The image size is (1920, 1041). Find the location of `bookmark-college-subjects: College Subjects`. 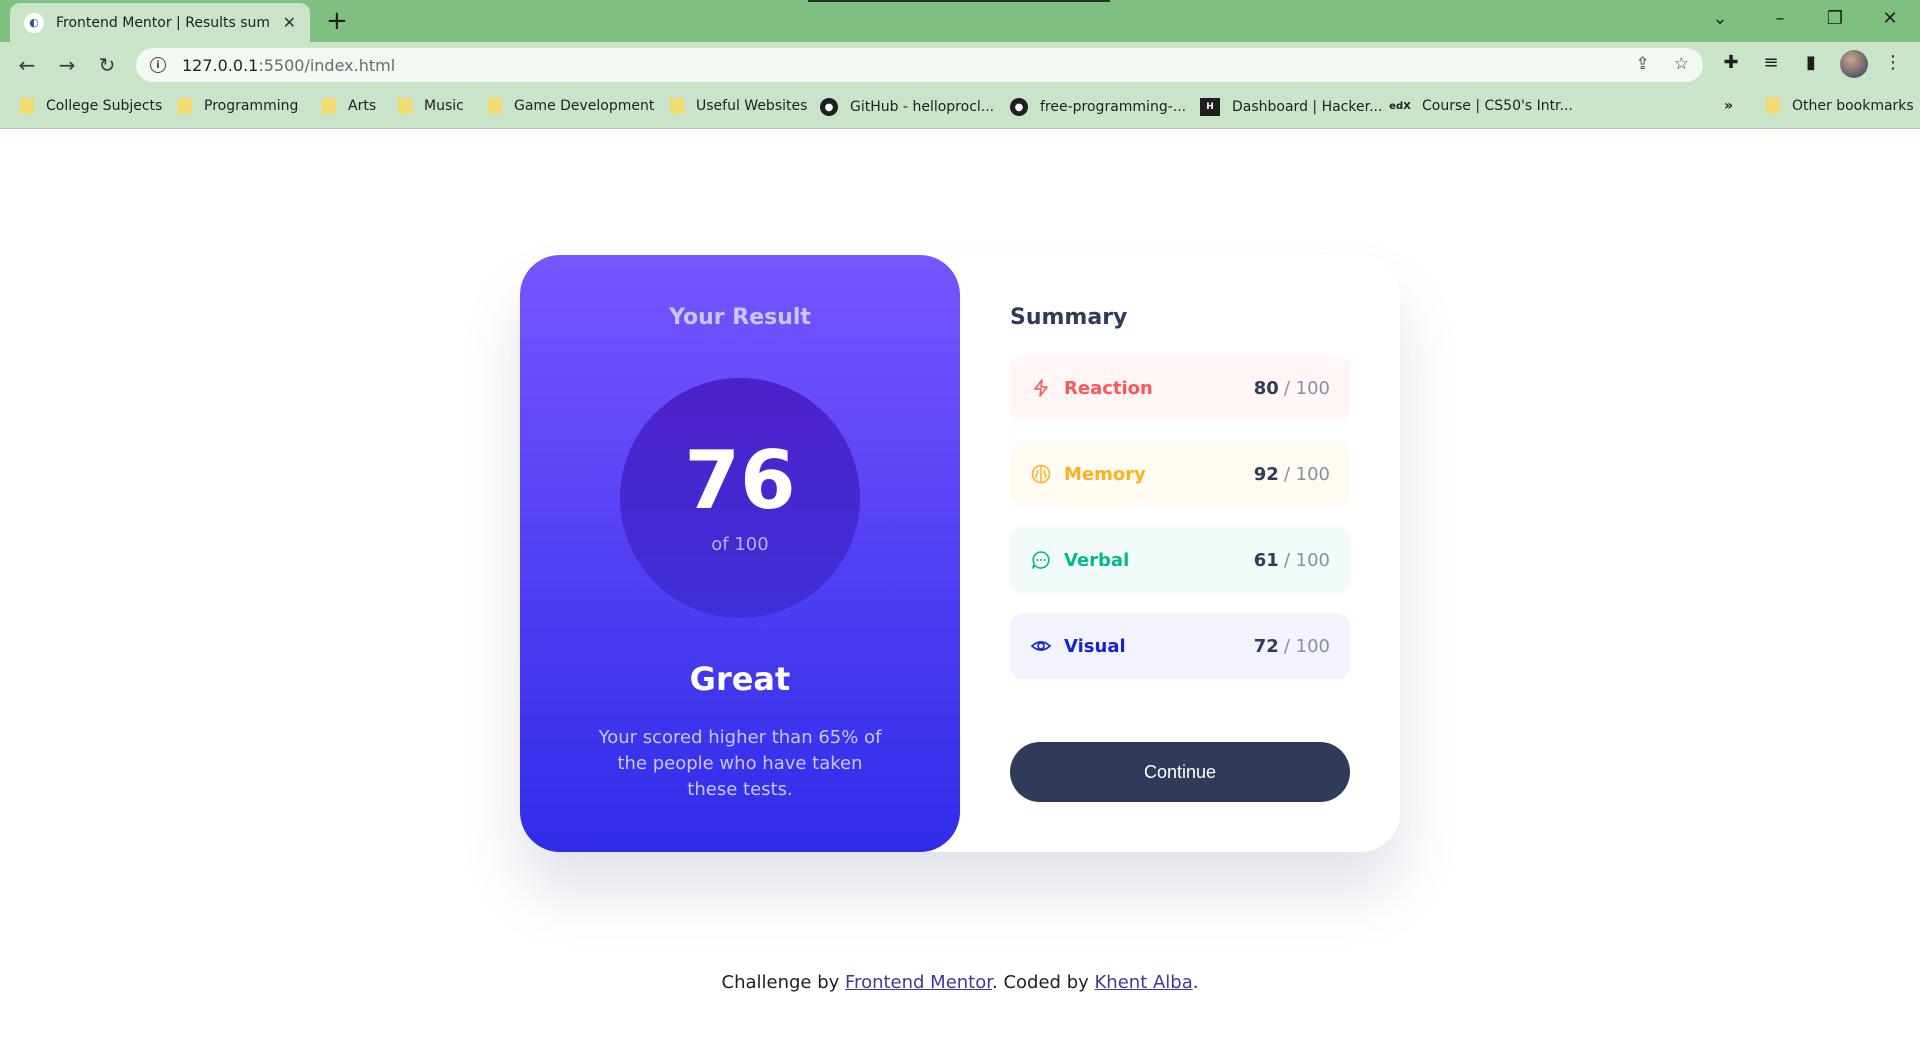

bookmark-college-subjects: College Subjects is located at coordinates (91, 106).